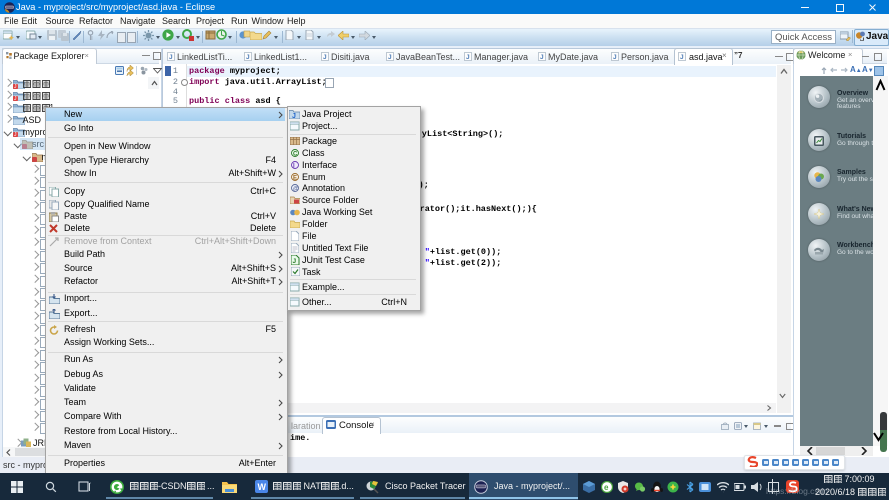  Describe the element at coordinates (606, 487) in the screenshot. I see `svg-text: e` at that location.